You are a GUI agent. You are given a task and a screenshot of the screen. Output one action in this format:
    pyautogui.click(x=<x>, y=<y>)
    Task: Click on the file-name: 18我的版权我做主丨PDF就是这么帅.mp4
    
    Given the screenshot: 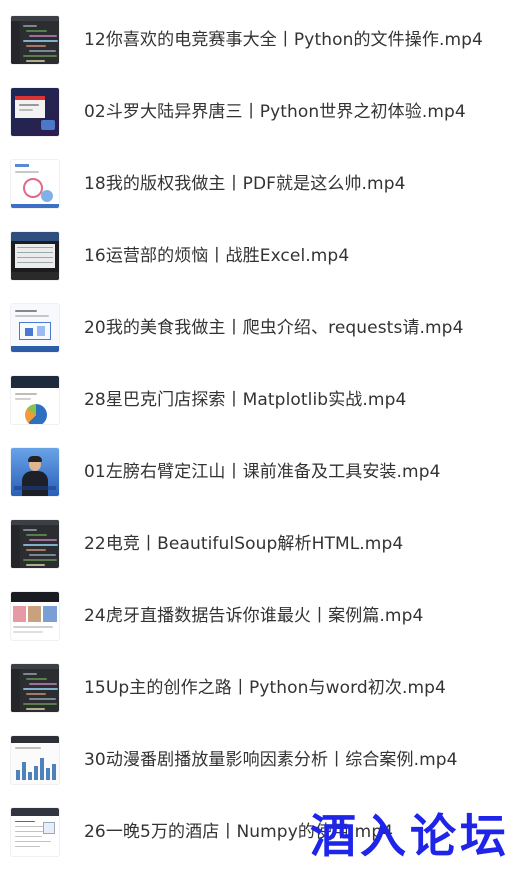 What is the action you would take?
    pyautogui.click(x=245, y=184)
    